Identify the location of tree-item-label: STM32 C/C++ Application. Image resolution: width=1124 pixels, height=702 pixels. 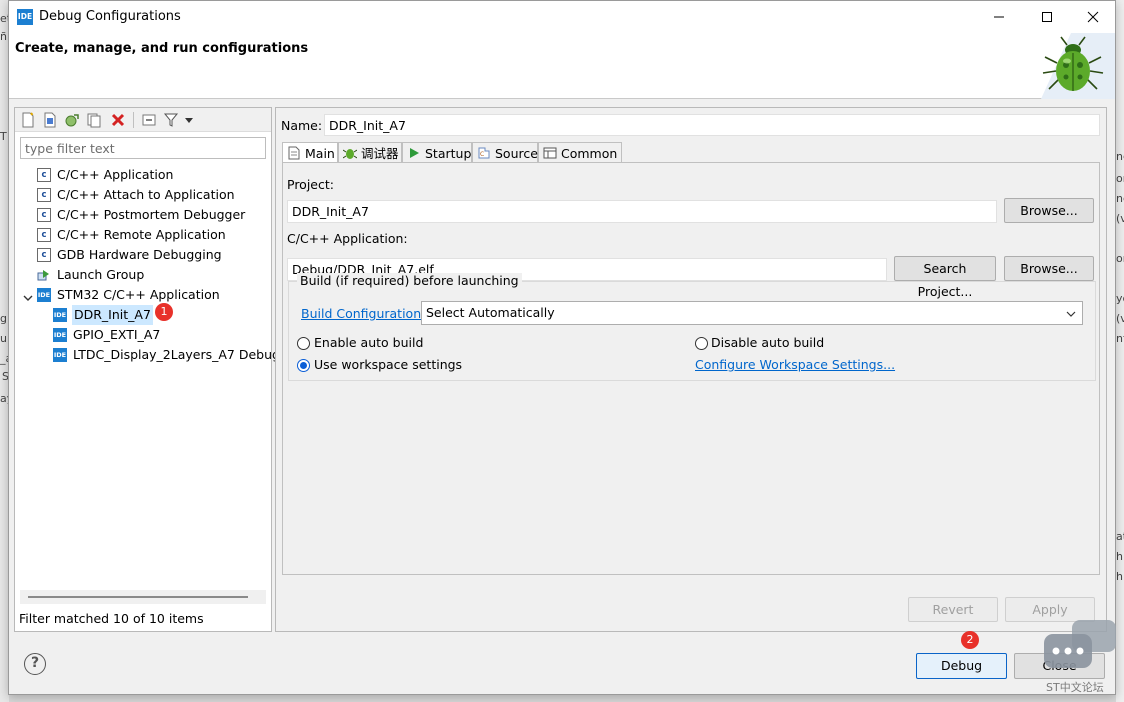
(138, 294).